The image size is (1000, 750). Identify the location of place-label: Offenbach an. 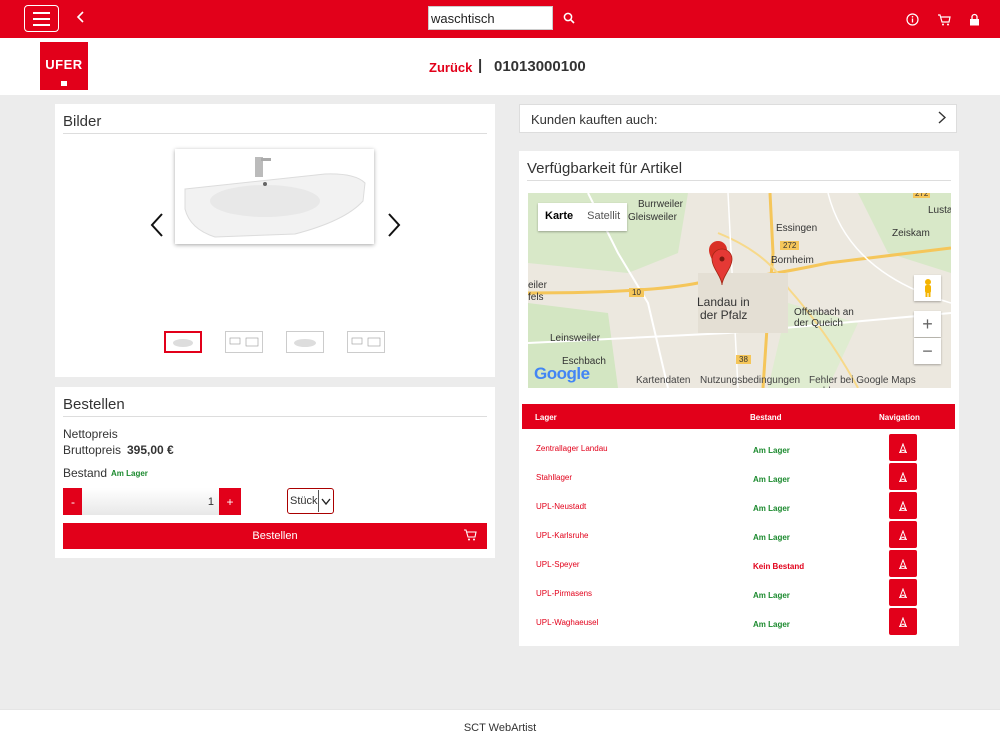
(824, 312).